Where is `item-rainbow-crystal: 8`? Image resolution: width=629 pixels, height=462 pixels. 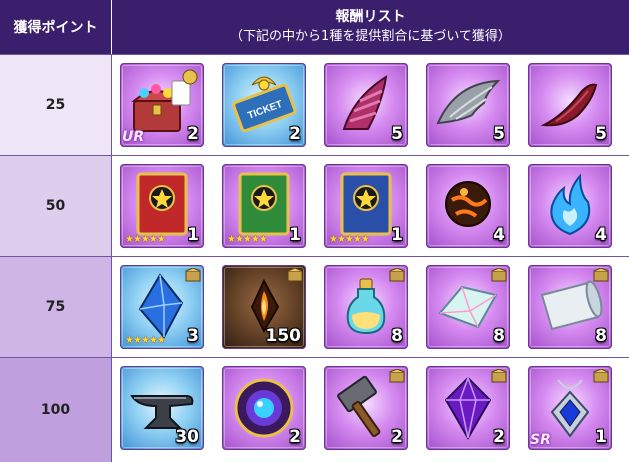
item-rainbow-crystal: 8 is located at coordinates (468, 307).